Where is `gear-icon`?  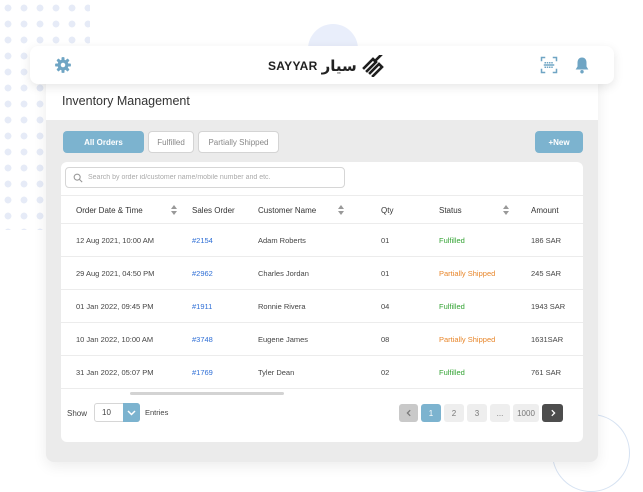
gear-icon is located at coordinates (63, 65).